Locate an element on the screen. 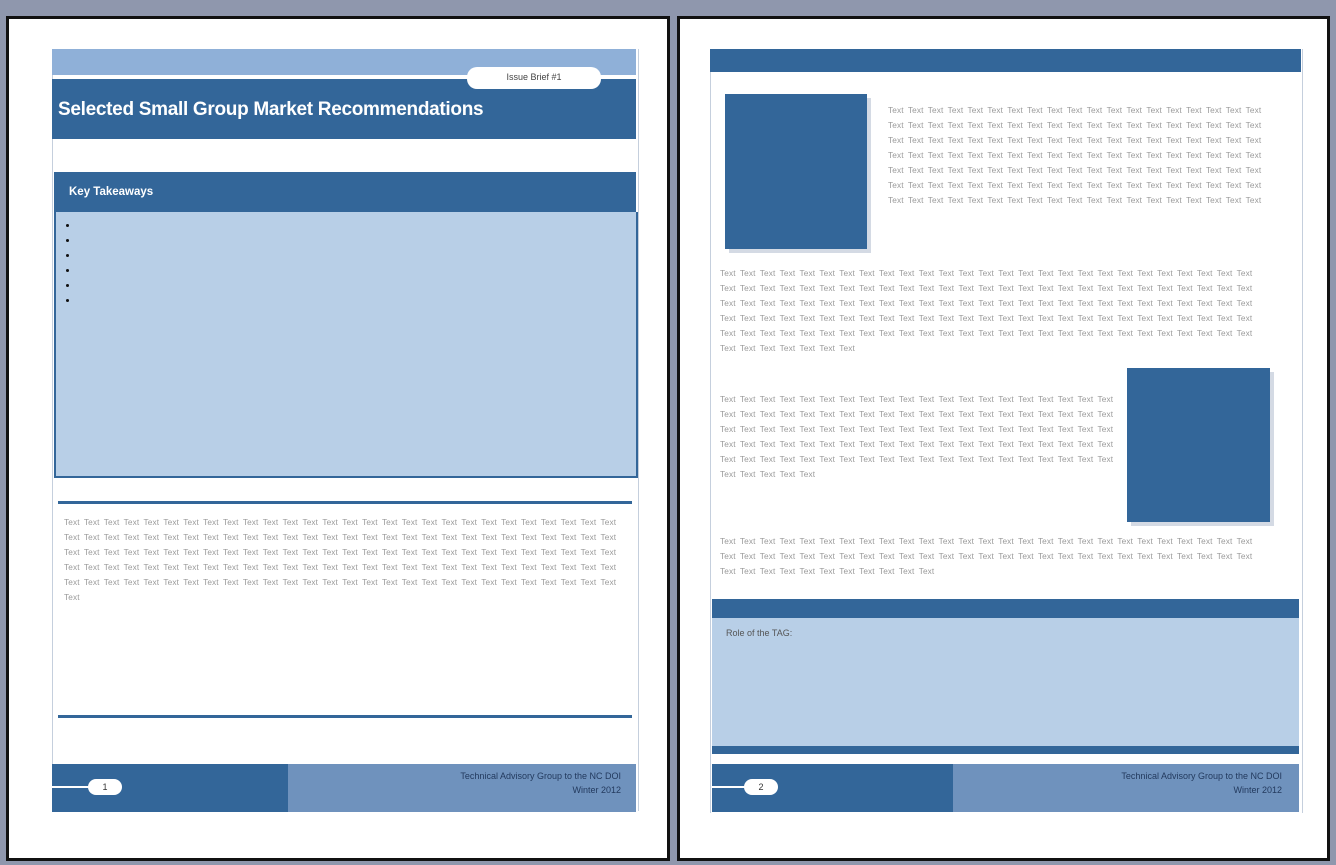 Image resolution: width=1336 pixels, height=865 pixels. takeaways-header: Key Takeaways is located at coordinates (345, 192).